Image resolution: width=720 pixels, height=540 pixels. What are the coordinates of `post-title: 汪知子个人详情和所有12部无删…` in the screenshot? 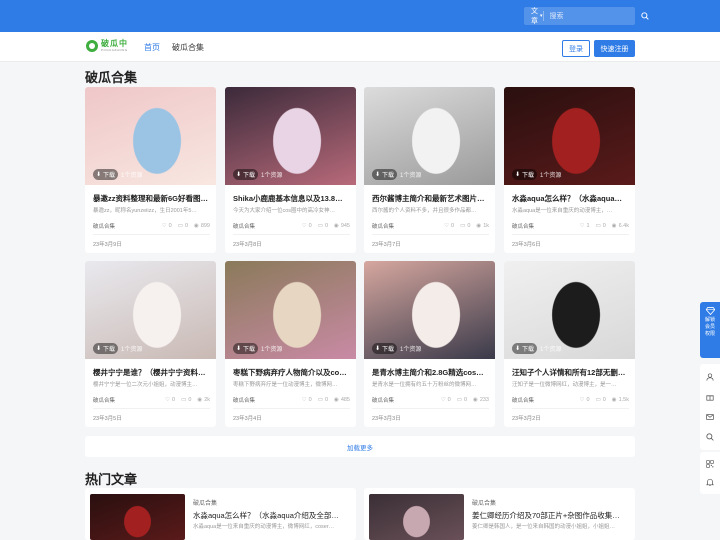 It's located at (570, 372).